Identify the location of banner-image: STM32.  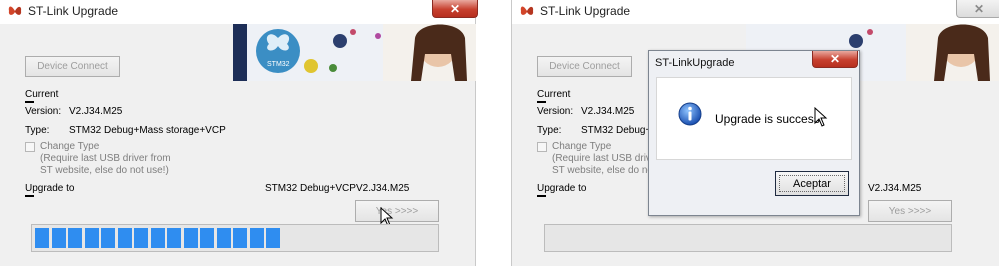
(354, 52).